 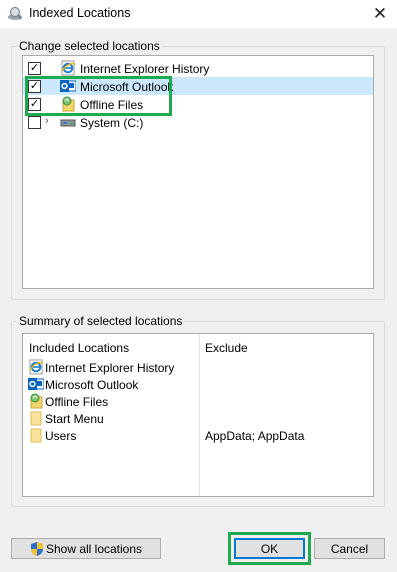 What do you see at coordinates (68, 123) in the screenshot?
I see `drive-icon` at bounding box center [68, 123].